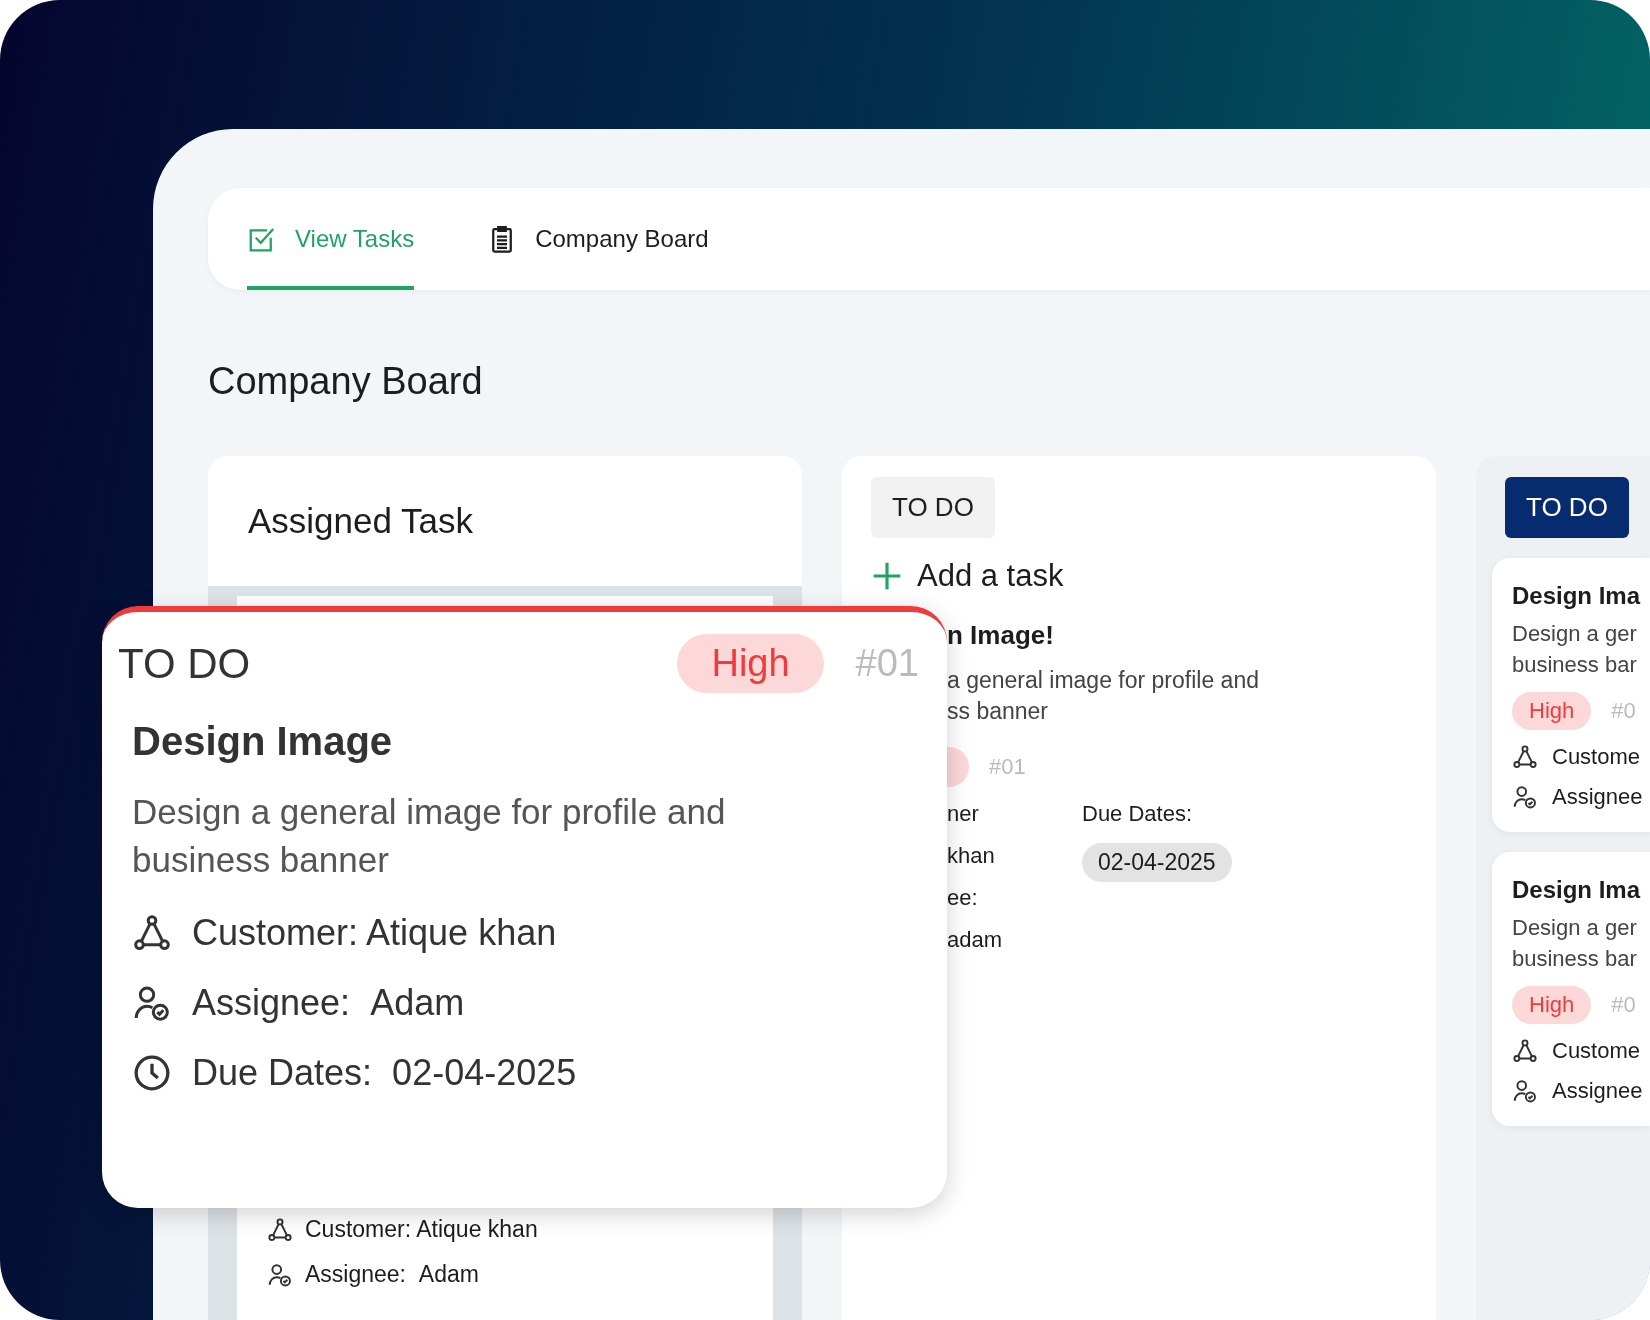  Describe the element at coordinates (975, 940) in the screenshot. I see `field-value: adam` at that location.